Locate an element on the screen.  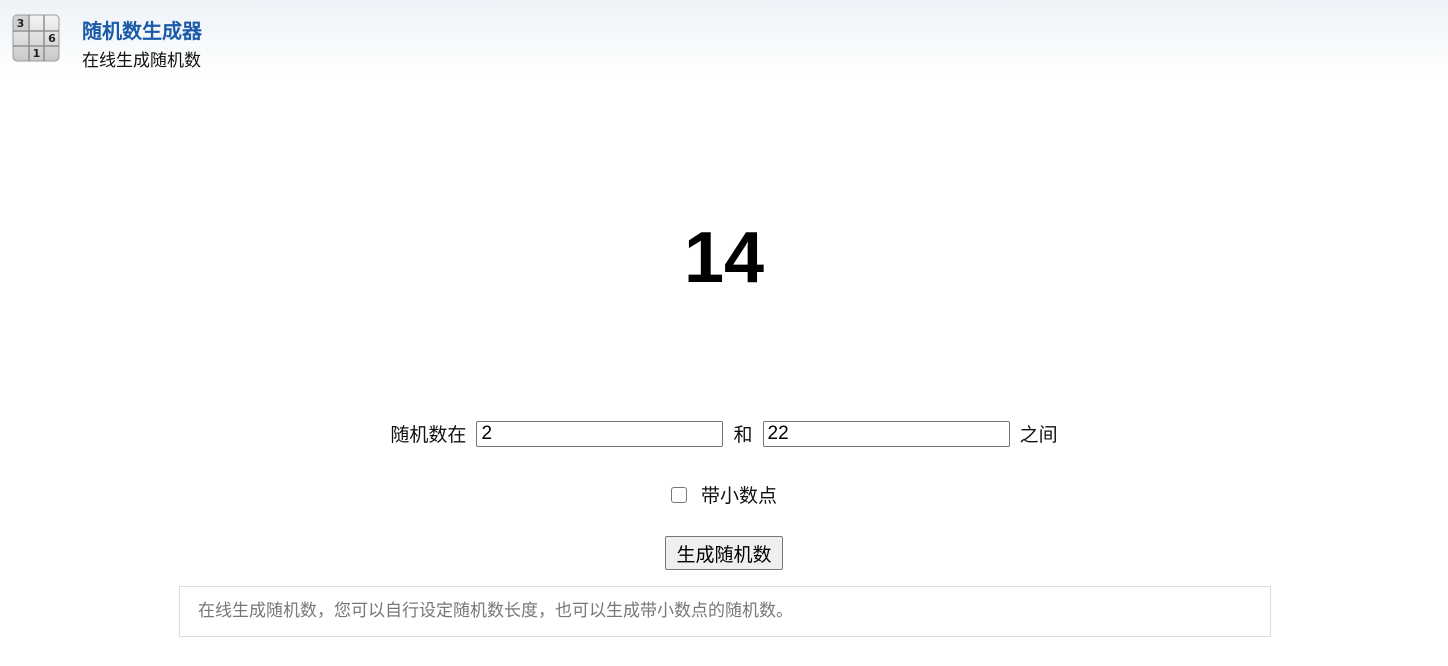
logo-digit-6: 6 is located at coordinates (52, 38).